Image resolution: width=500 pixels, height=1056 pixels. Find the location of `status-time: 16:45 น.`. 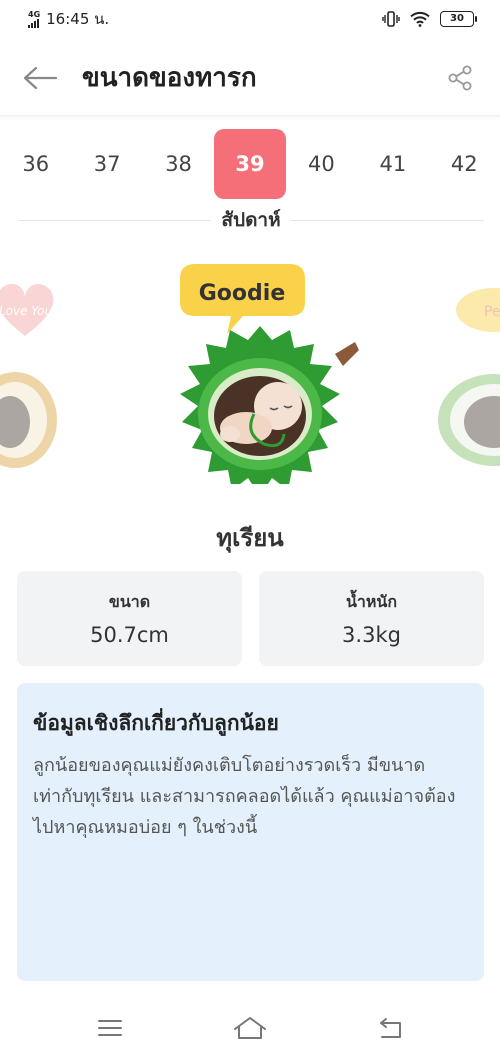

status-time: 16:45 น. is located at coordinates (78, 19).